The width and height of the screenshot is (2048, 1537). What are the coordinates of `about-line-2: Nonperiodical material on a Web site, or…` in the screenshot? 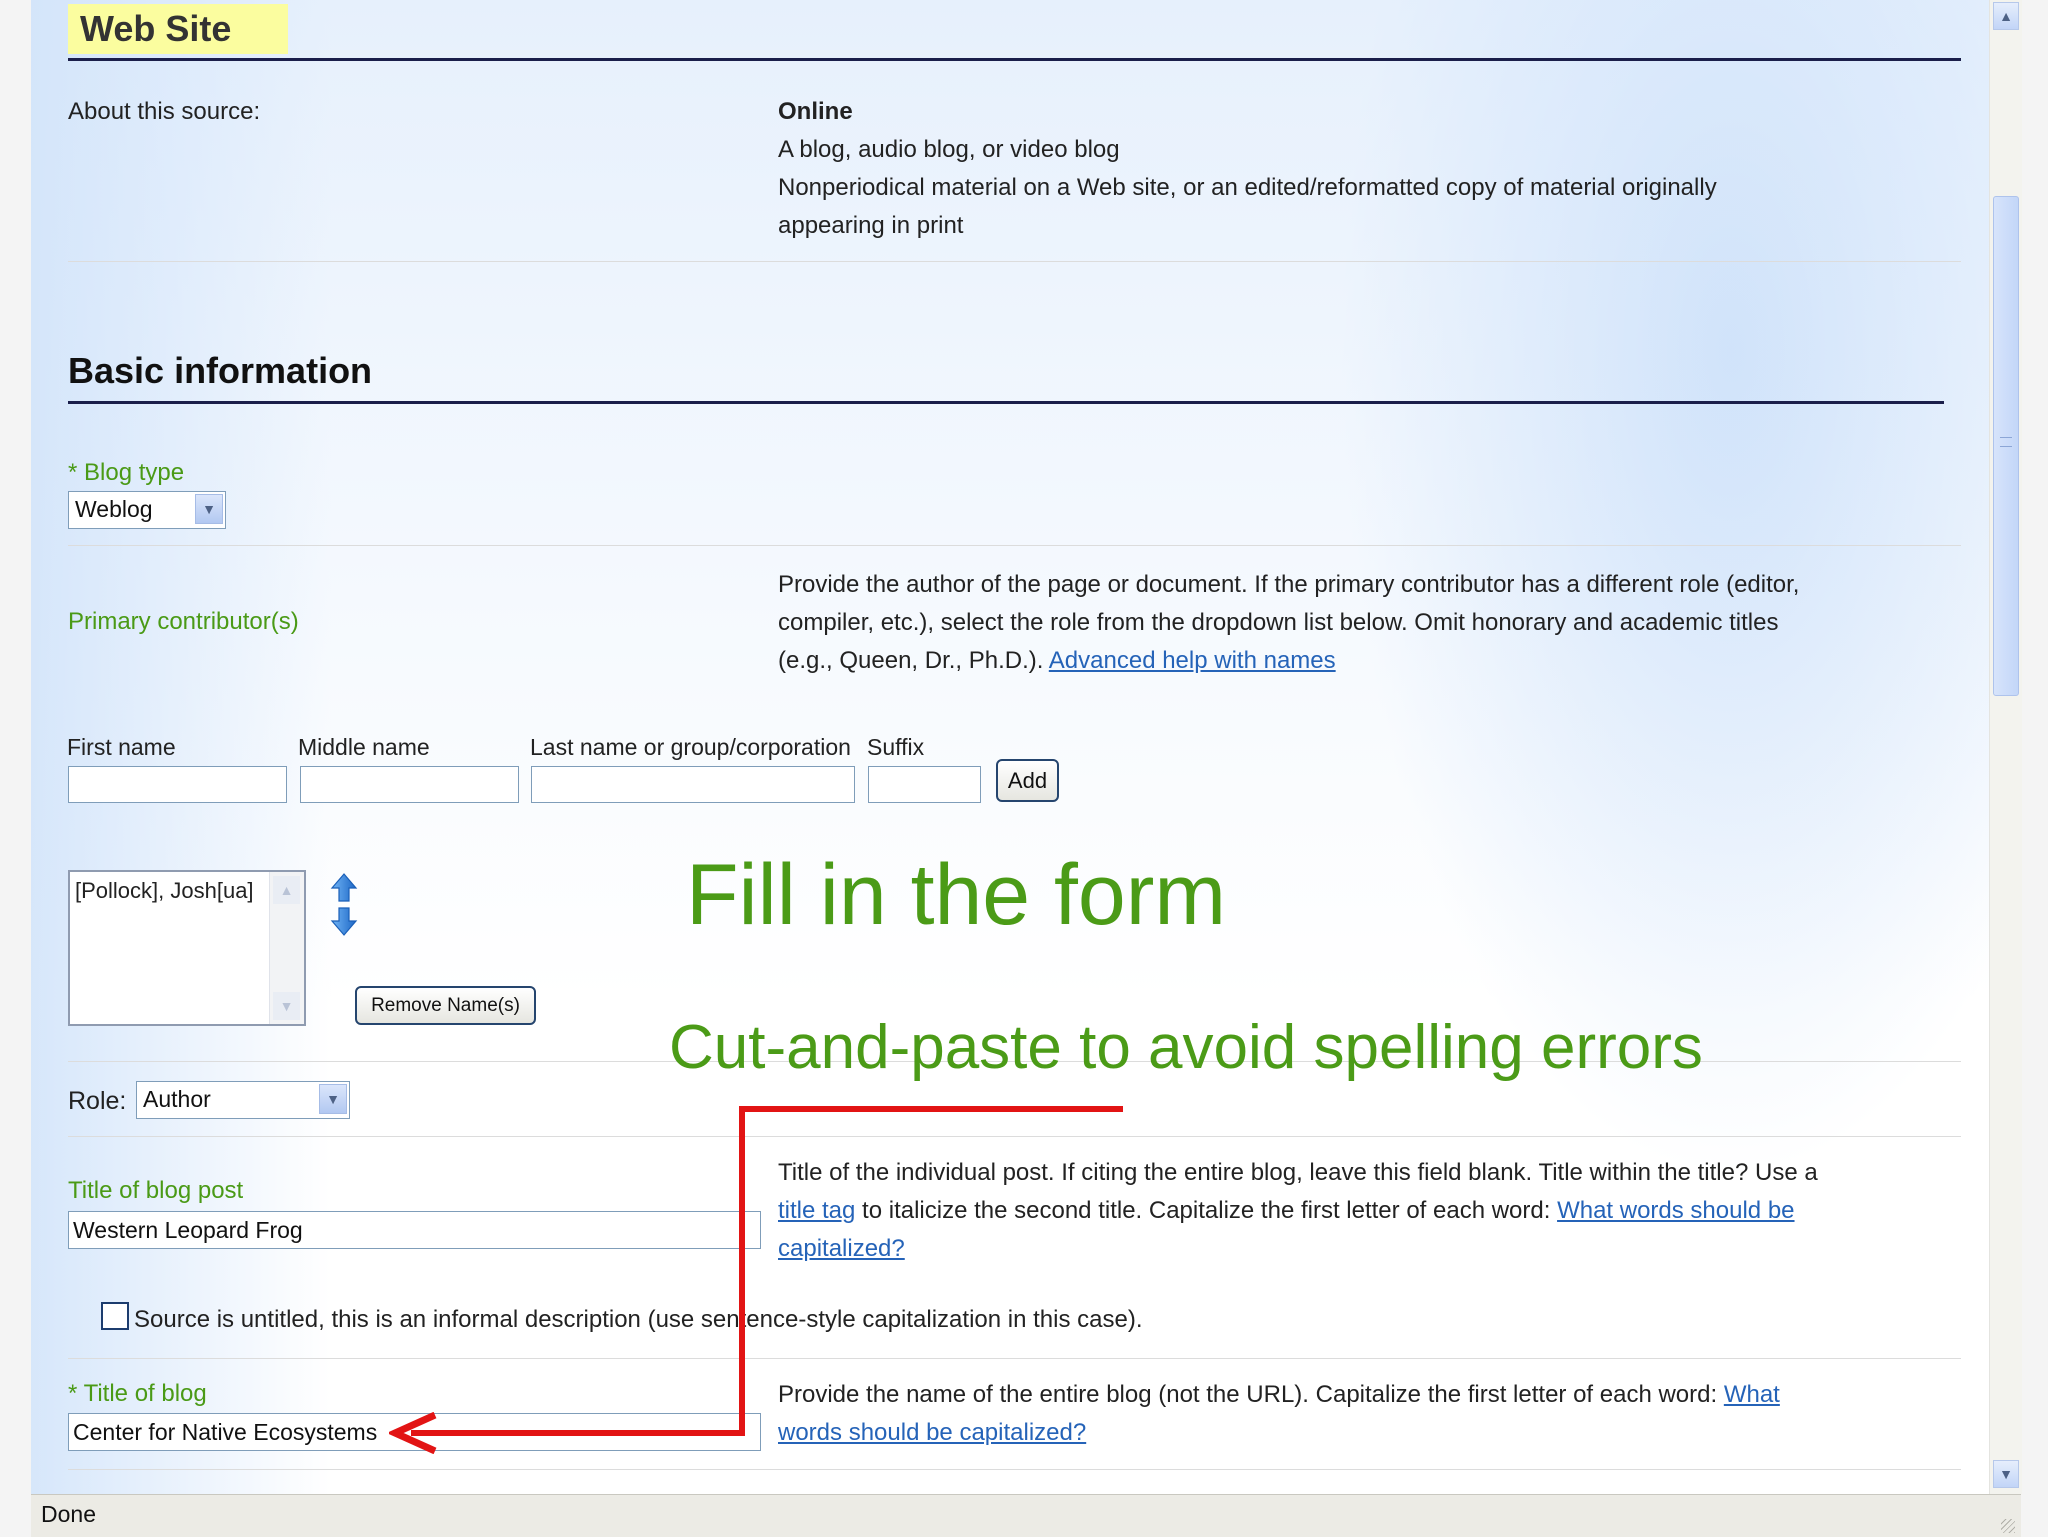 It's located at (1247, 187).